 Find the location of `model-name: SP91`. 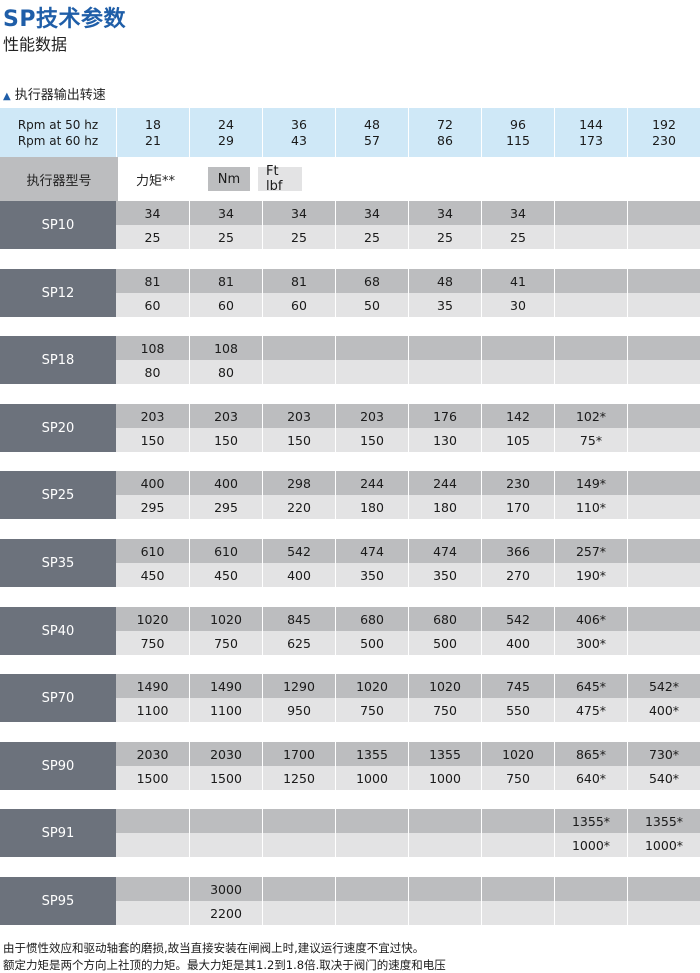

model-name: SP91 is located at coordinates (58, 833).